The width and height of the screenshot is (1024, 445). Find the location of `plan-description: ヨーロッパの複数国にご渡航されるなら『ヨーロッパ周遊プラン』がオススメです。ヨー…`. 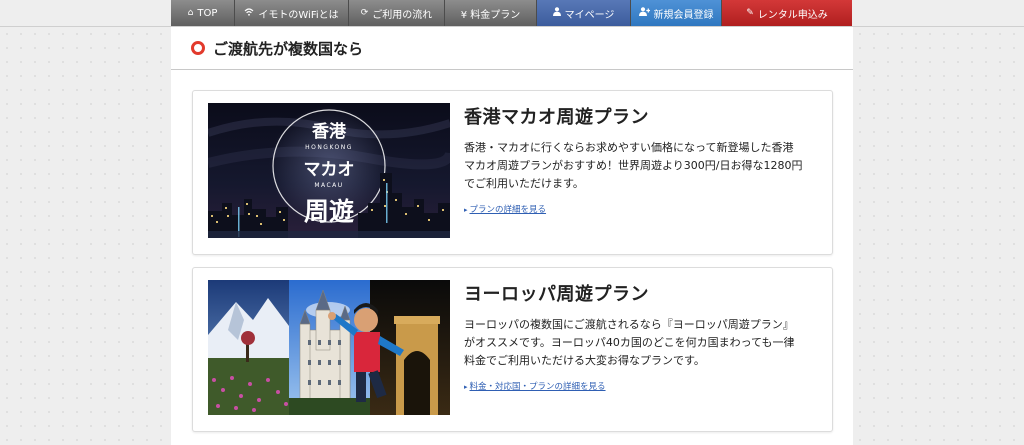

plan-description: ヨーロッパの複数国にご渡航されるなら『ヨーロッパ周遊プラン』がオススメです。ヨー… is located at coordinates (629, 342).